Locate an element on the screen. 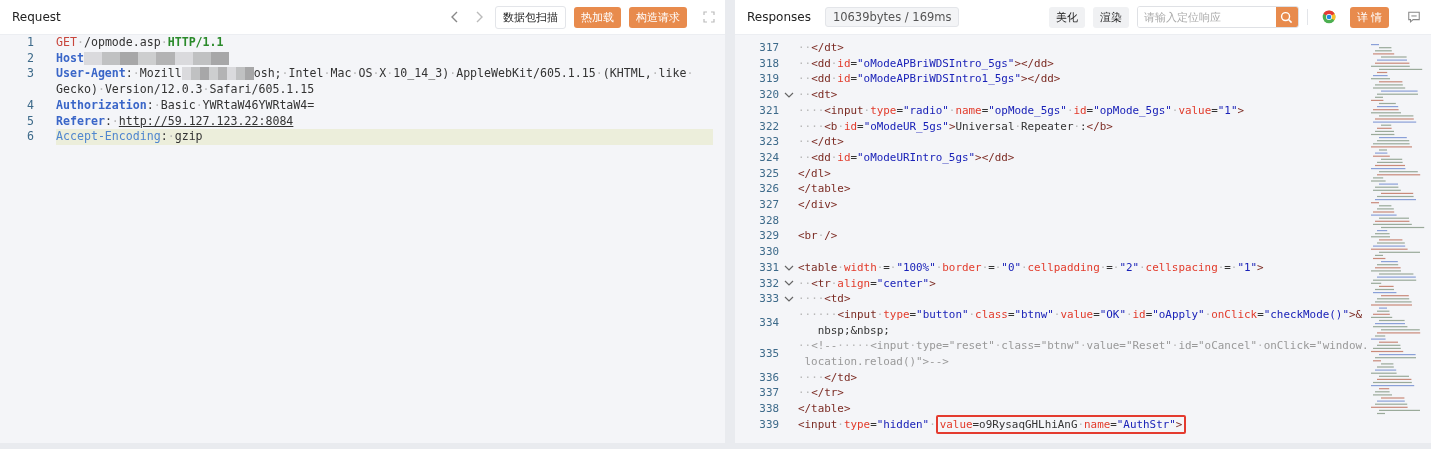  code-line: ····<b·id="oModeUR_5gs">Universal·Repeater·:</b> is located at coordinates (955, 126).